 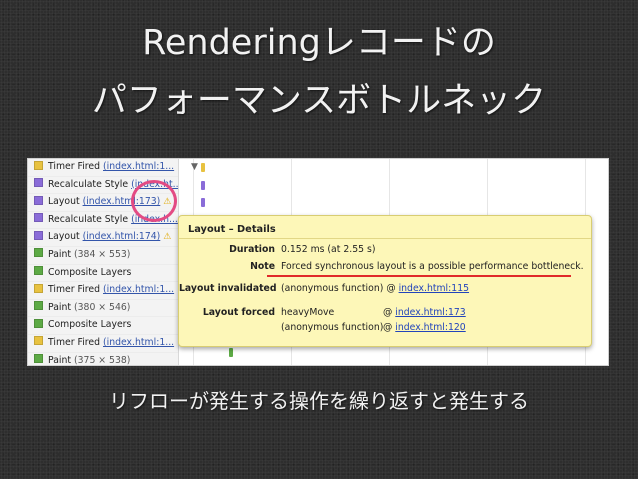 I want to click on record-meta: (384 × 553), so click(x=102, y=254).